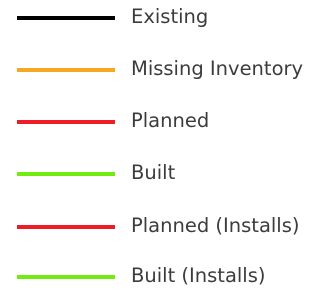  What do you see at coordinates (66, 277) in the screenshot?
I see `line-swatch-built-installs` at bounding box center [66, 277].